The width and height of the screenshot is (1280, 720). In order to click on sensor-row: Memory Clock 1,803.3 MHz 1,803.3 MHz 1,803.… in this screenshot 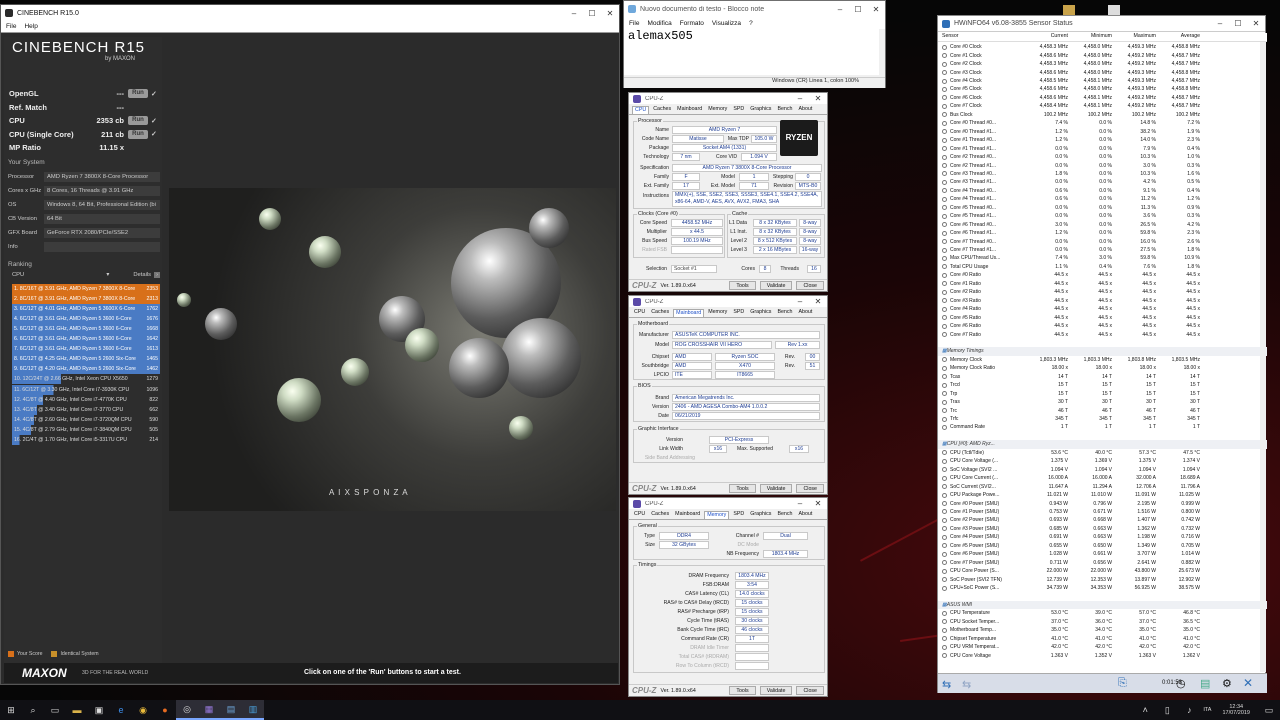, I will do `click(1102, 360)`.